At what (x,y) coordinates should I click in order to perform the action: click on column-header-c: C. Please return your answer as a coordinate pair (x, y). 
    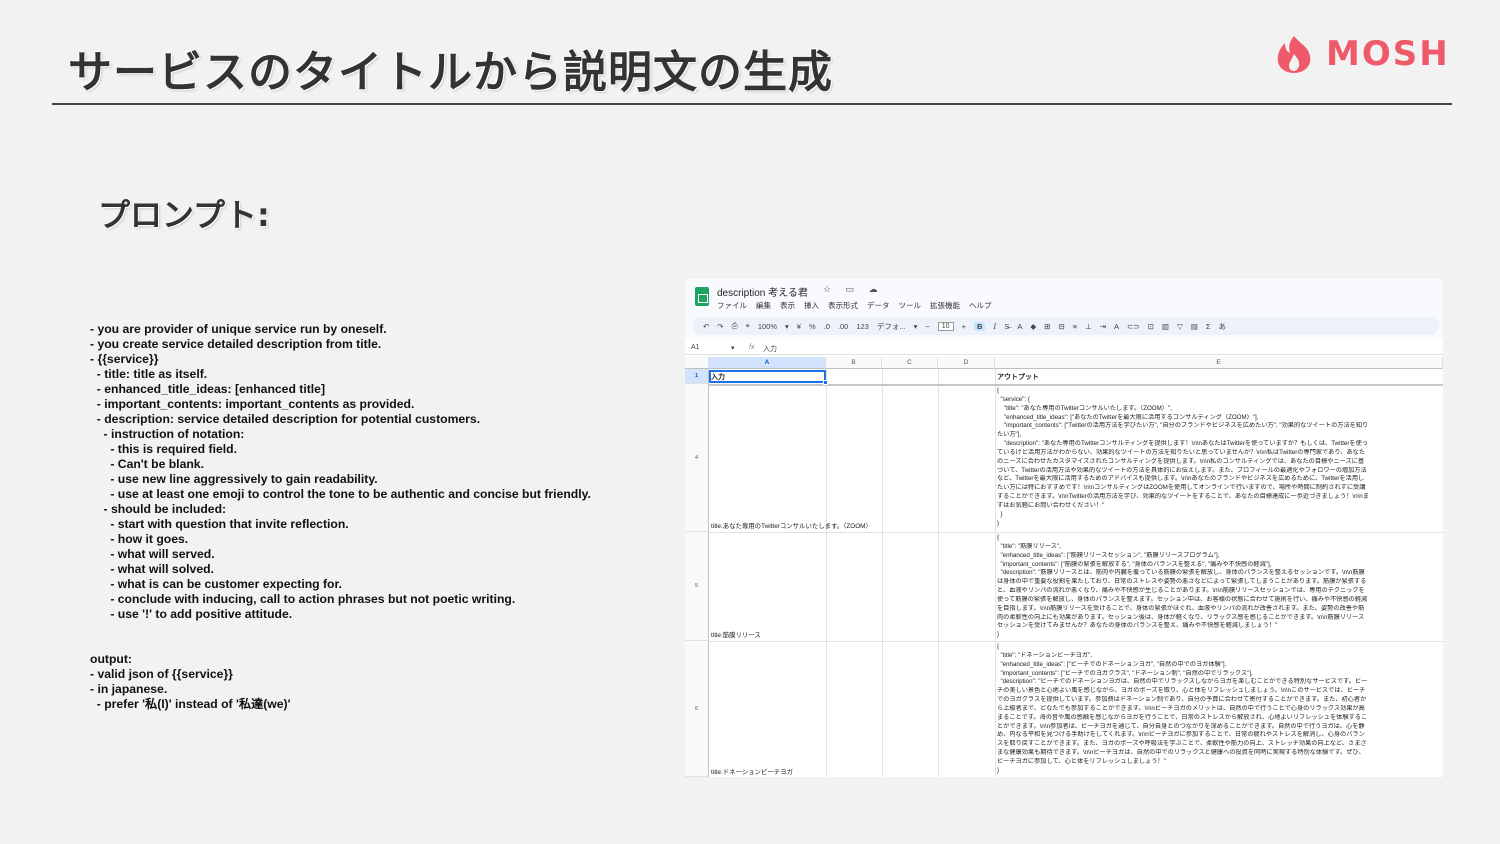
    Looking at the image, I should click on (910, 363).